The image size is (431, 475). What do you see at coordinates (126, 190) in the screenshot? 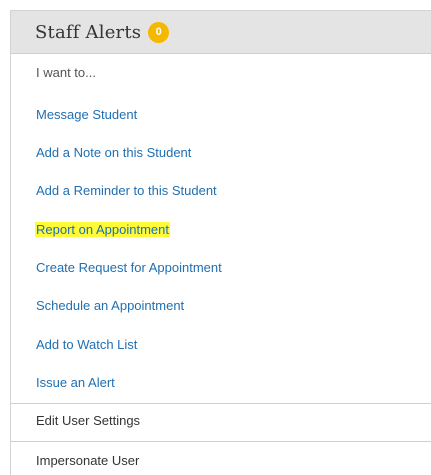
I see `menu-item-add-reminder: Add a Reminder to this Student` at bounding box center [126, 190].